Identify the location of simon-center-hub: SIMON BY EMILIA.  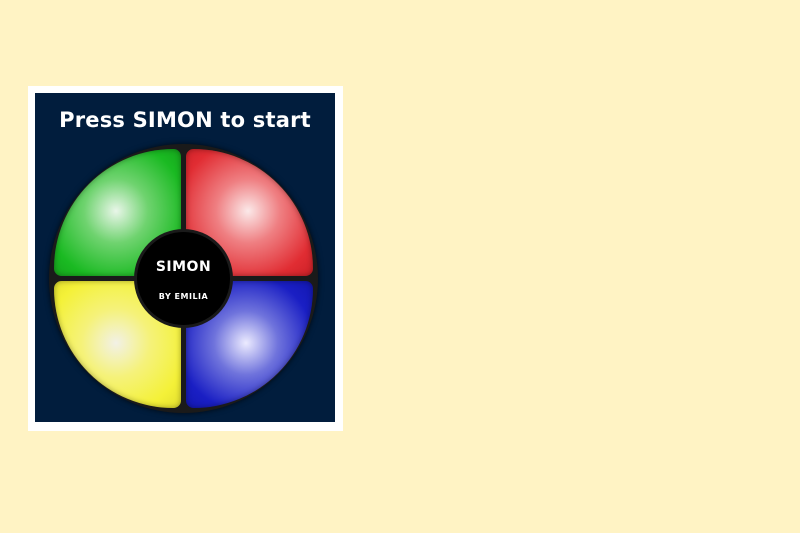
(183, 278).